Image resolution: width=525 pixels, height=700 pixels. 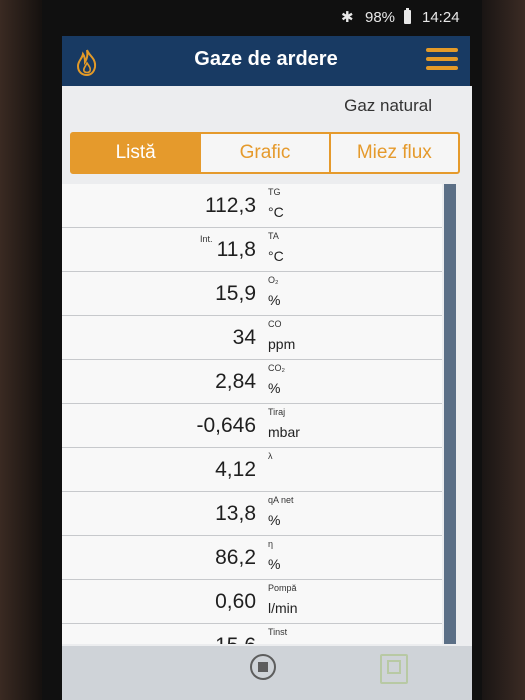 I want to click on list-item: 112,3 TG °C, so click(x=252, y=206).